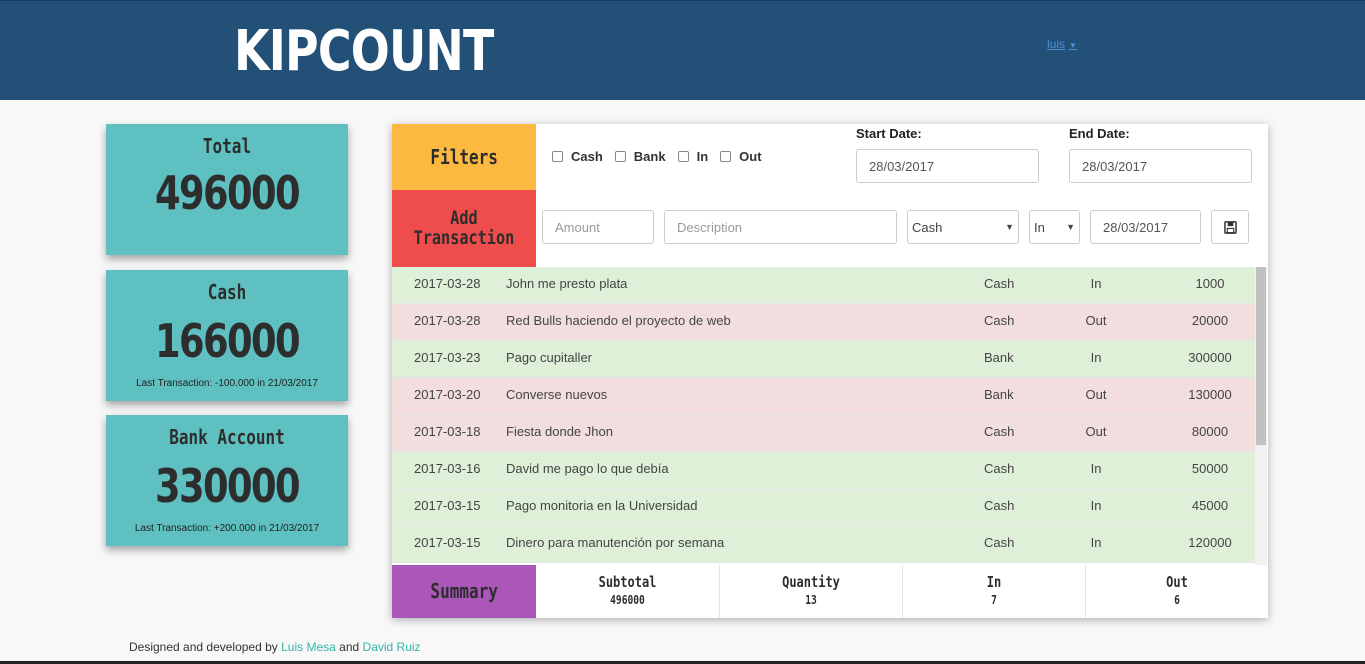  Describe the element at coordinates (1210, 394) in the screenshot. I see `row-amount: 130000` at that location.